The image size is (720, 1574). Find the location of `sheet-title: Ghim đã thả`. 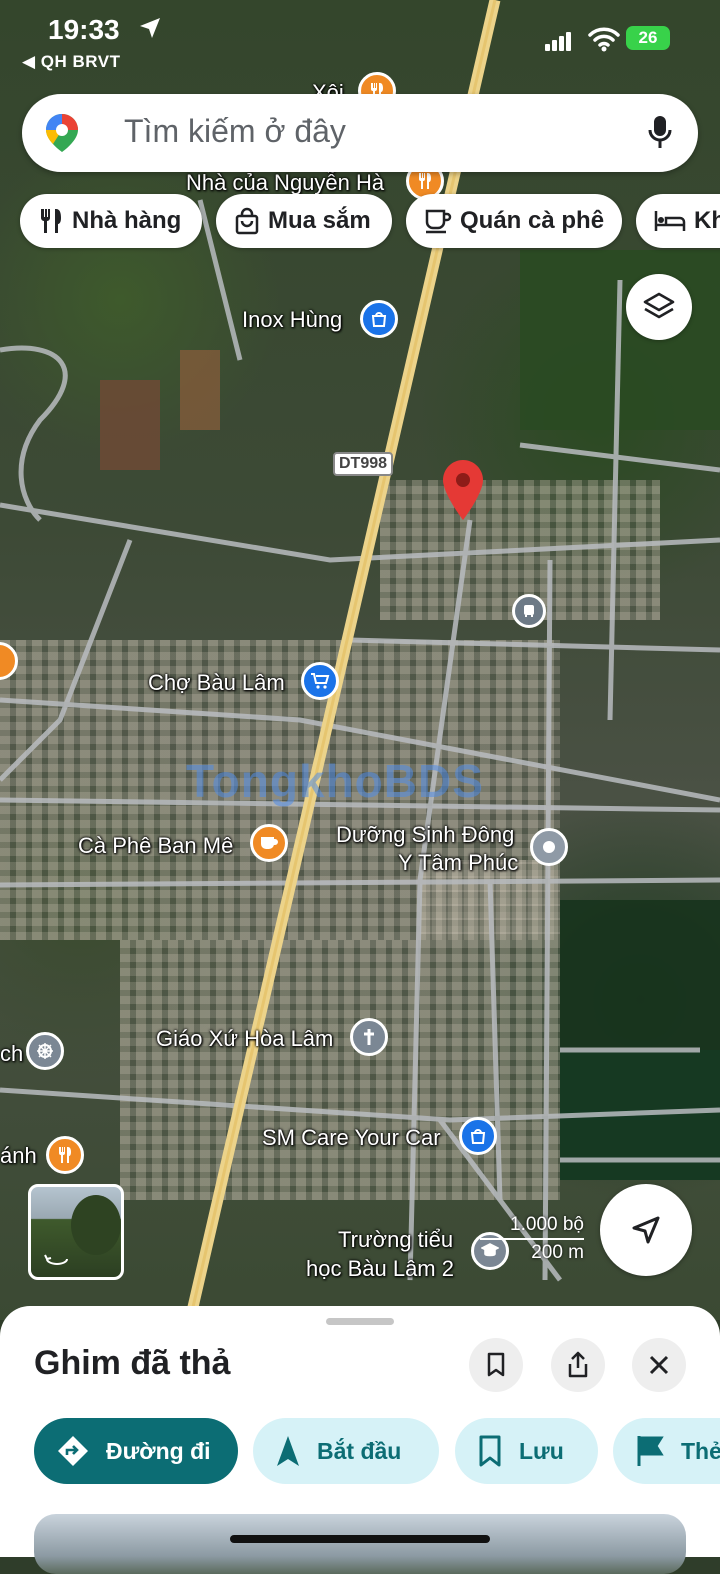

sheet-title: Ghim đã thả is located at coordinates (132, 1363).